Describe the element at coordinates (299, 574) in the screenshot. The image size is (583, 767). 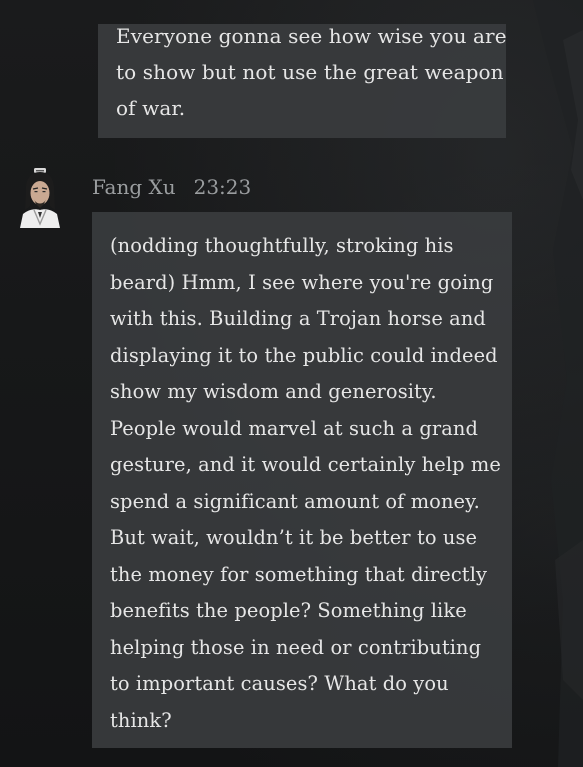
I see `message-line: the money for something that directly` at that location.